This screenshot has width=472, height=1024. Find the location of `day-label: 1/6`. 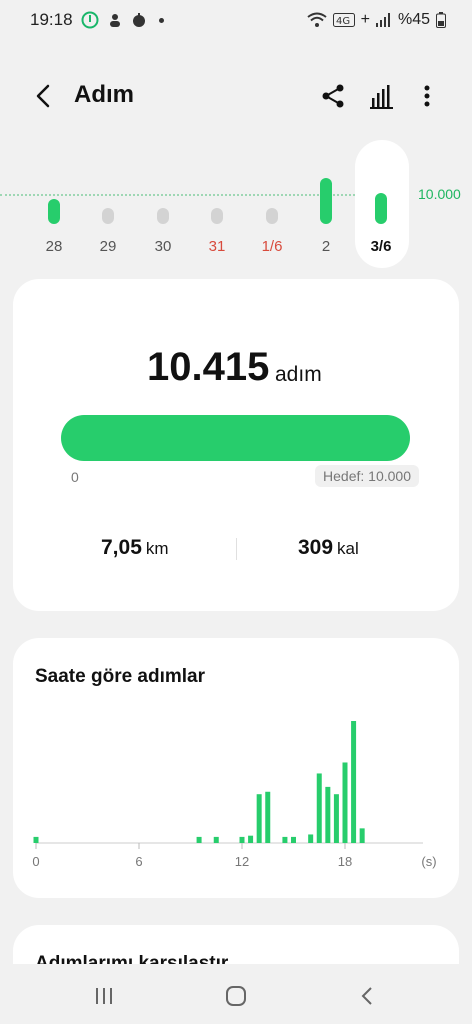

day-label: 1/6 is located at coordinates (272, 246).